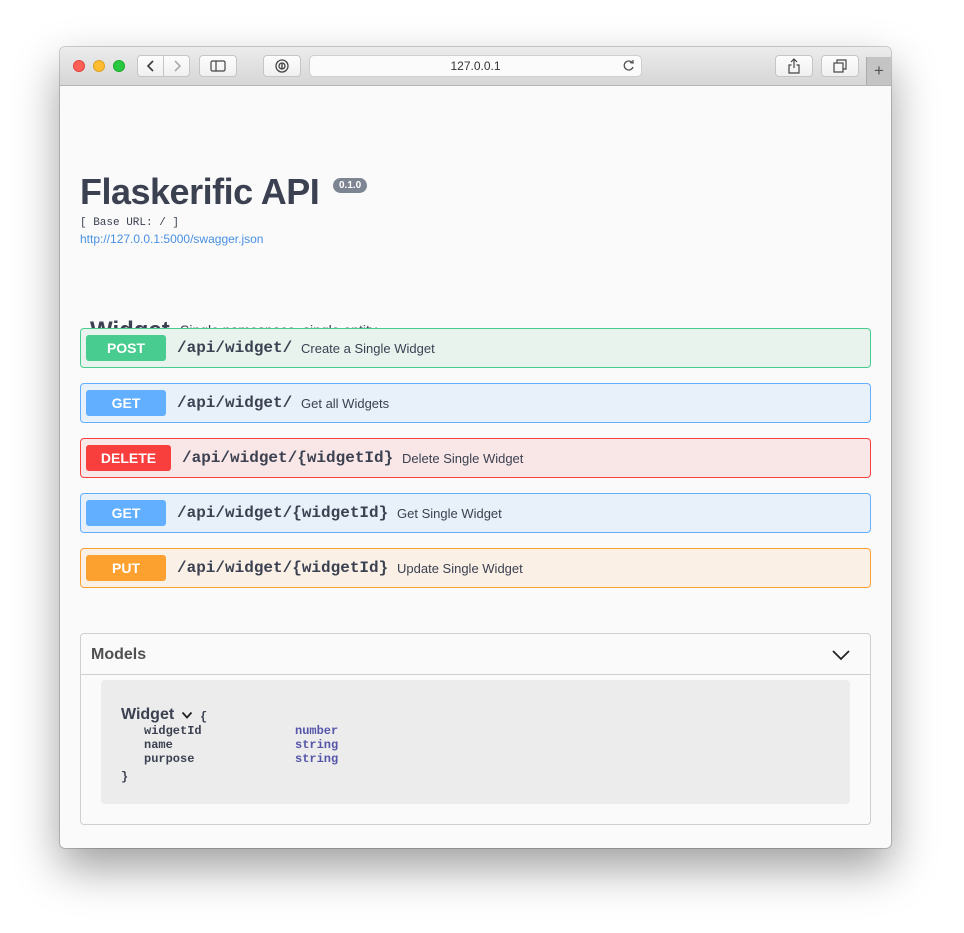 This screenshot has height=933, width=964. I want to click on address-text: 127.0.0.1, so click(475, 66).